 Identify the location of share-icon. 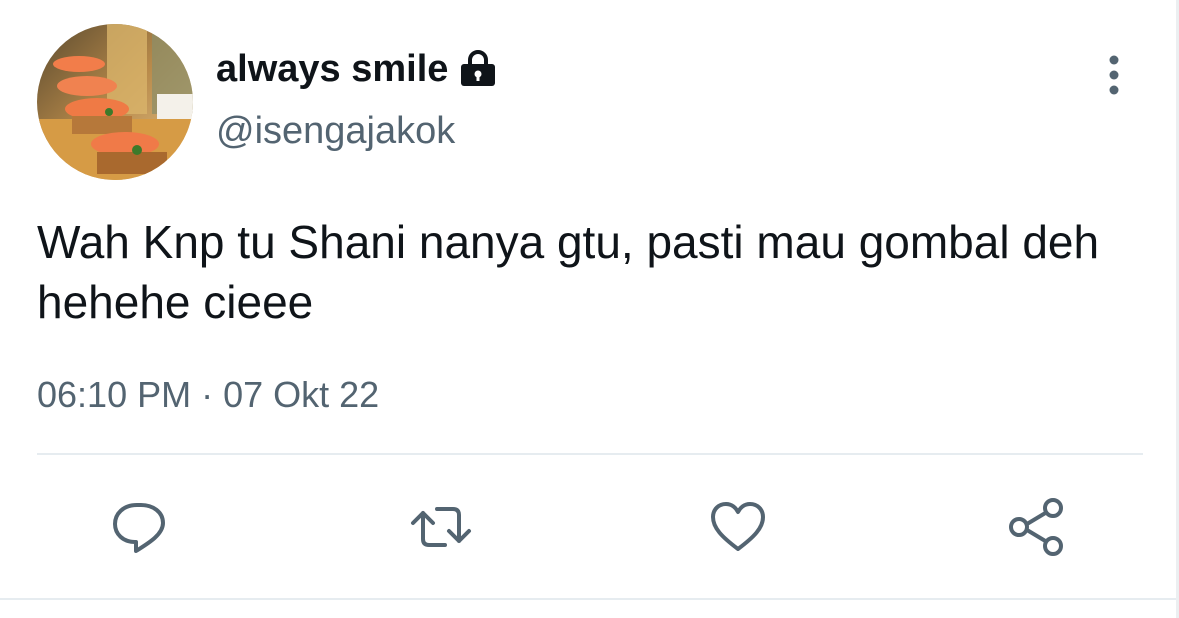
(1037, 527).